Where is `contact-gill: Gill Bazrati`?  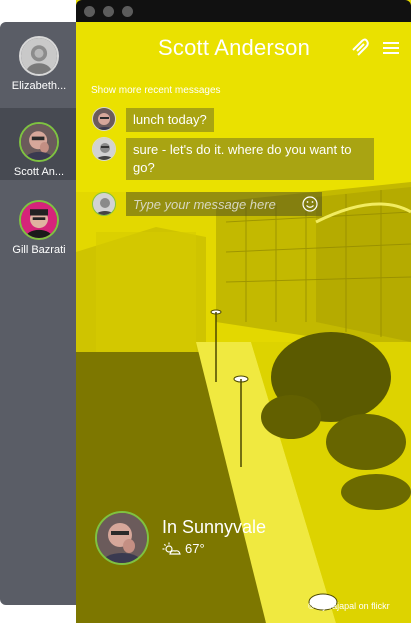 contact-gill: Gill Bazrati is located at coordinates (39, 222).